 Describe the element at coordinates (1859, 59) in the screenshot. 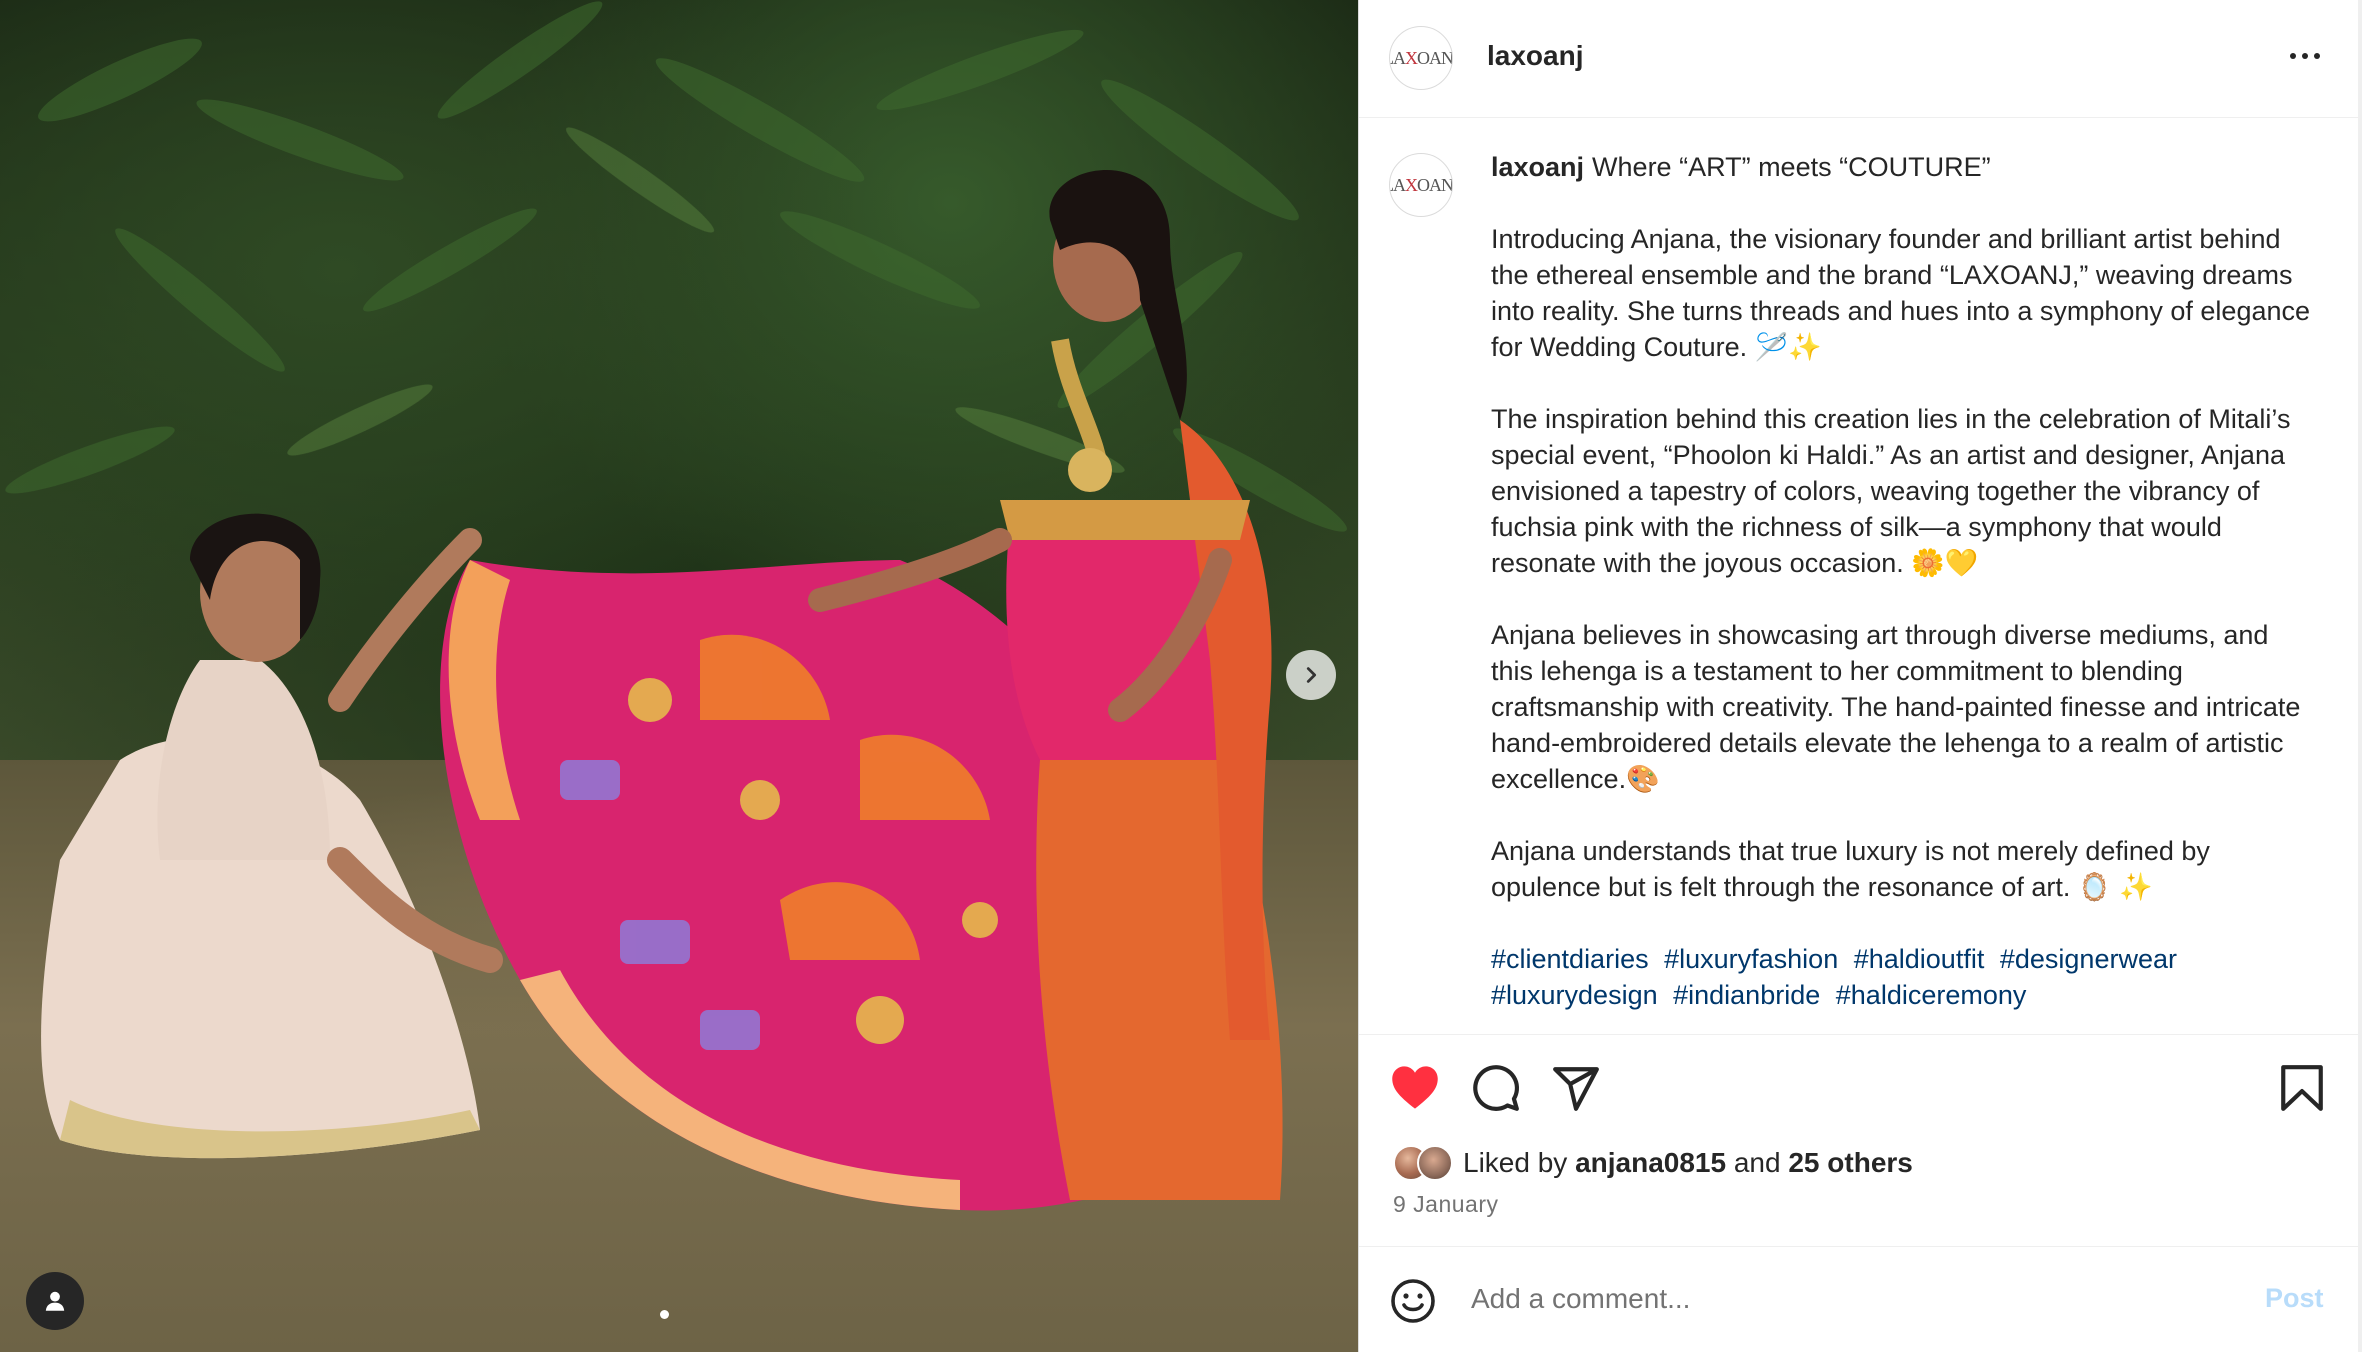

I see `post-header: LAXOANJ laxoanj` at that location.